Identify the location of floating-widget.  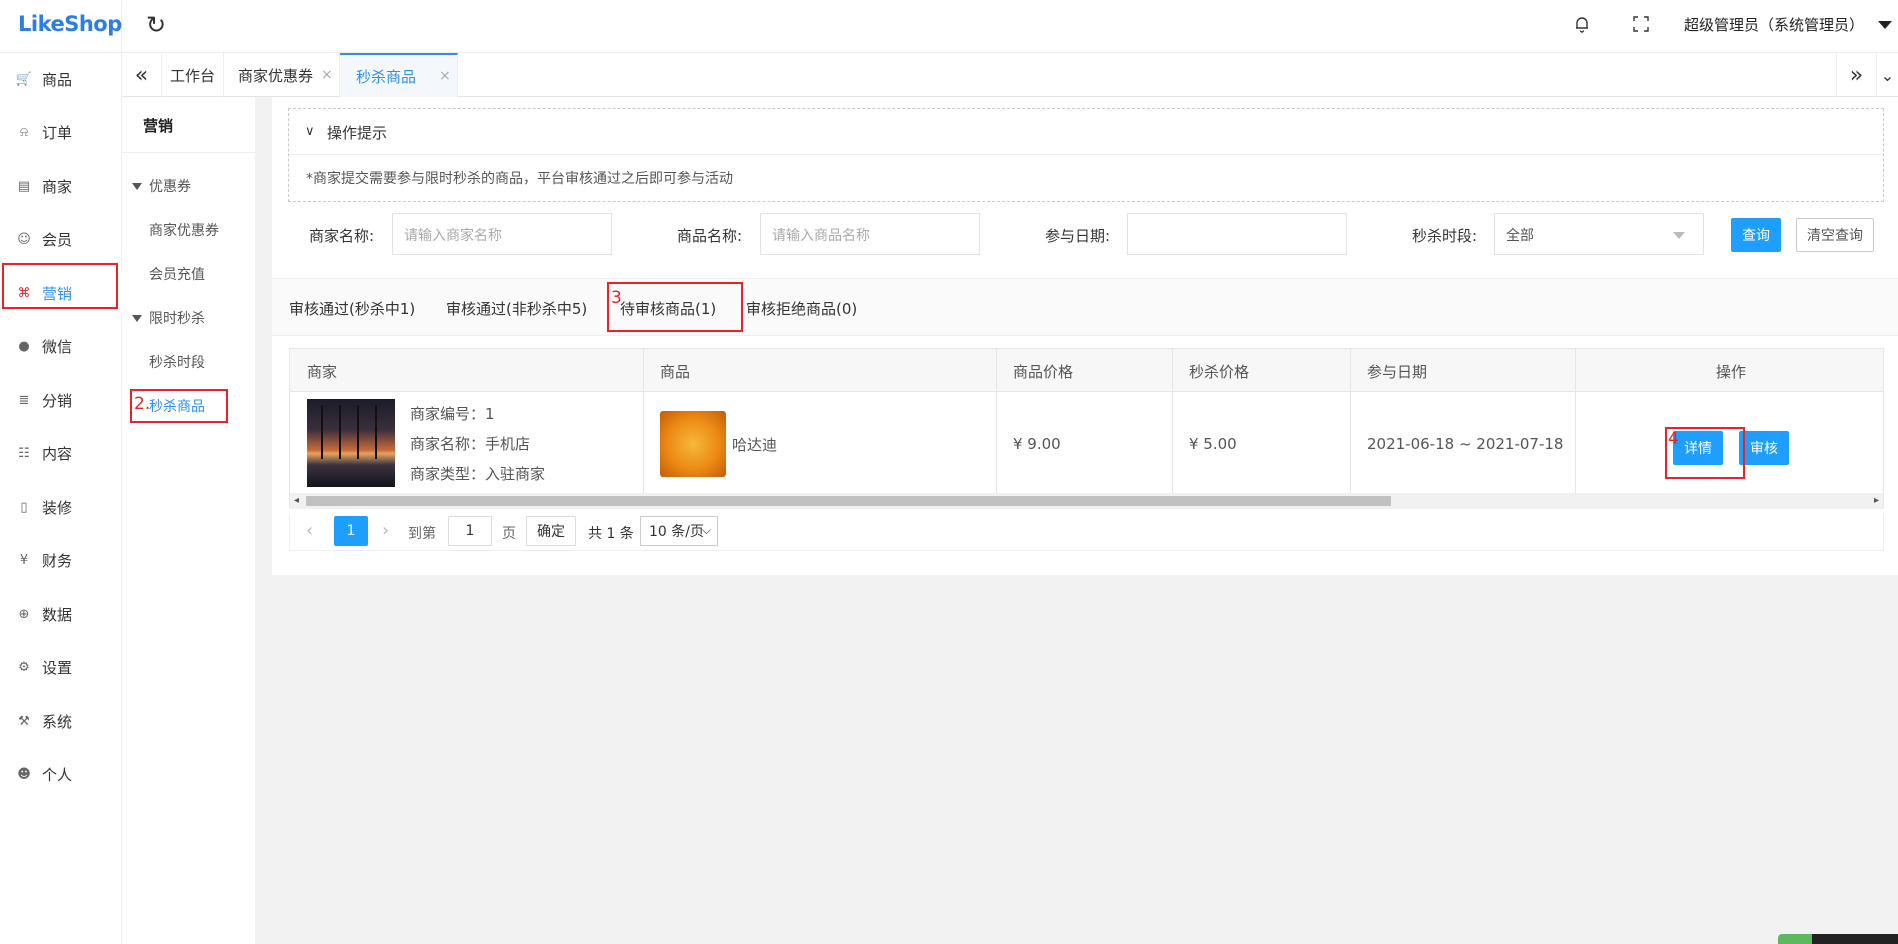
(1795, 939).